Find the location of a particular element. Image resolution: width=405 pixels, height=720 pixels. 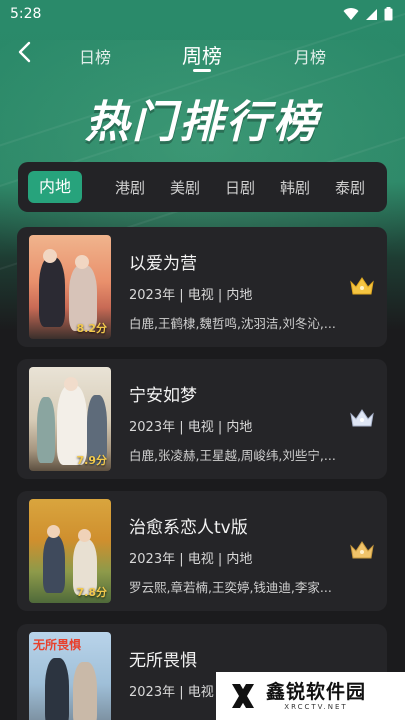

tab-daily: 日榜 is located at coordinates (95, 56).